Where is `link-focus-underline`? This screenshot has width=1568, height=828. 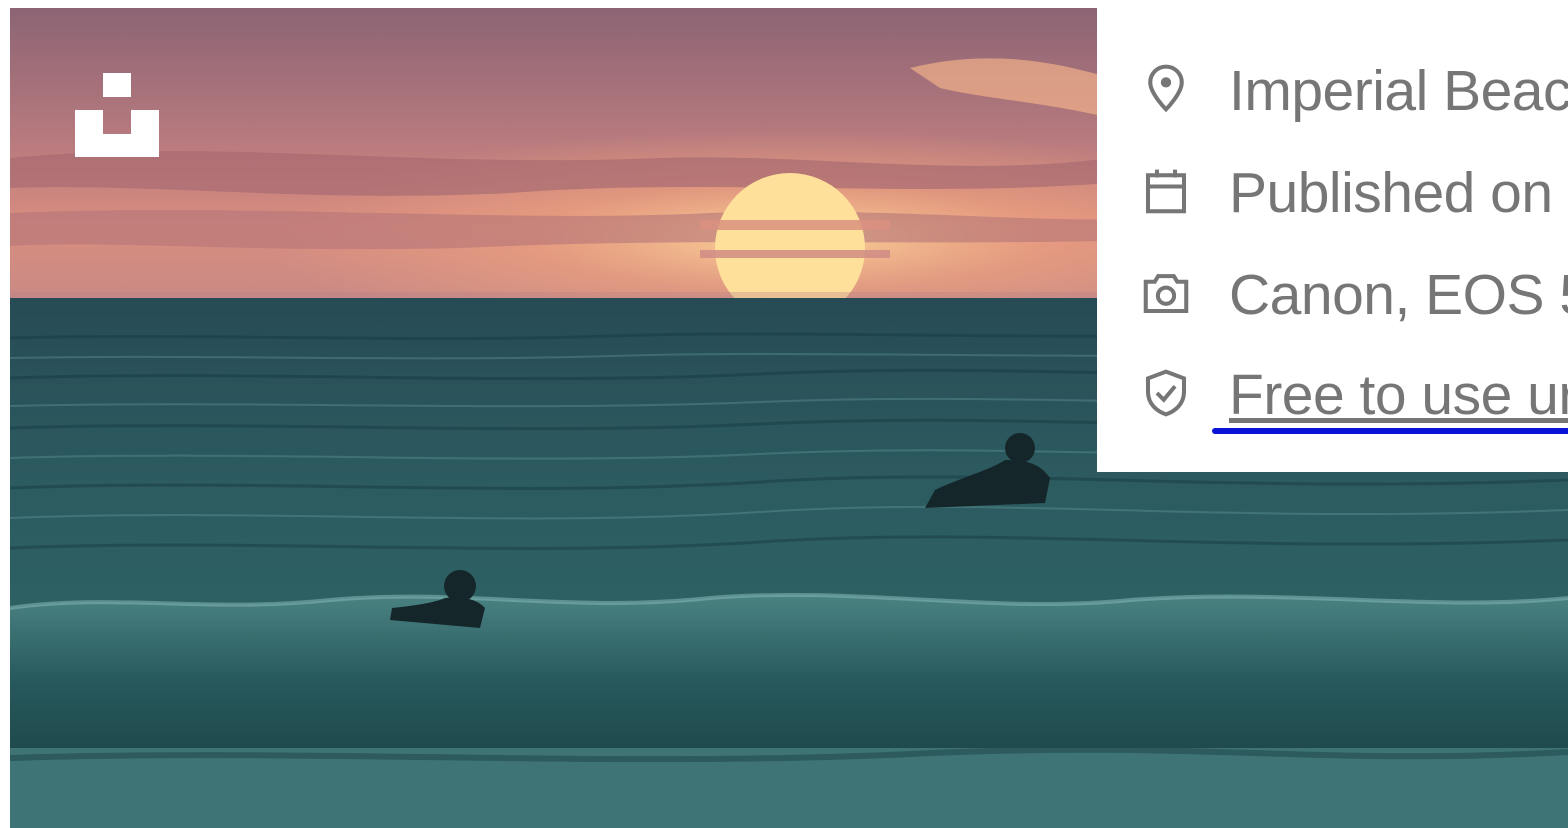
link-focus-underline is located at coordinates (1390, 431).